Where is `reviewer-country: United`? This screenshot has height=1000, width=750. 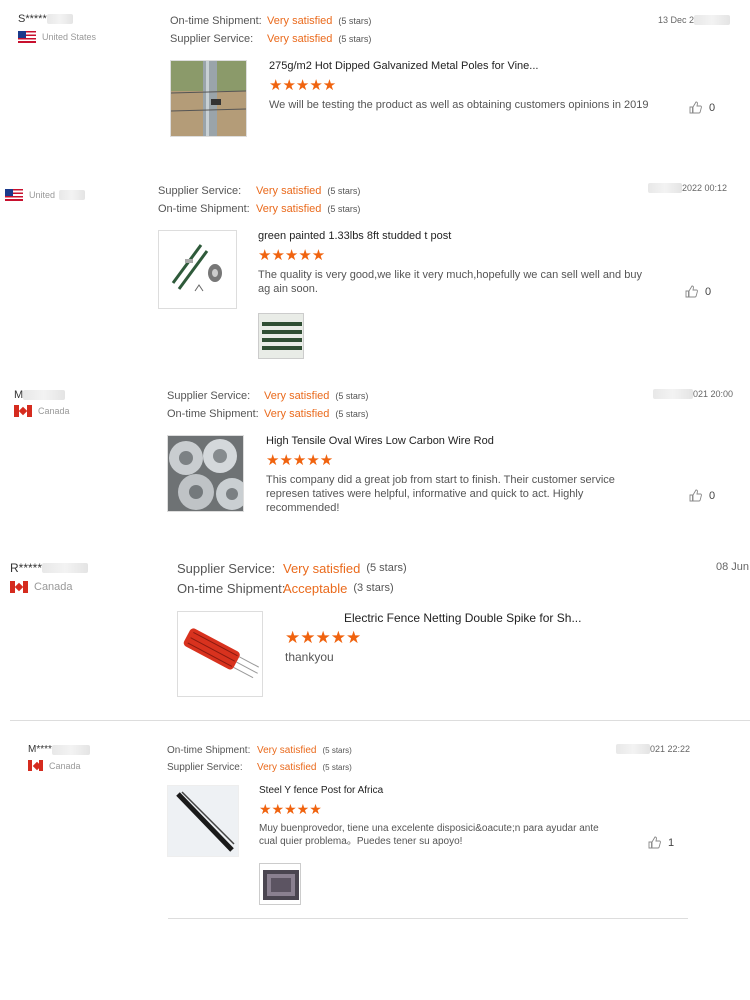 reviewer-country: United is located at coordinates (45, 195).